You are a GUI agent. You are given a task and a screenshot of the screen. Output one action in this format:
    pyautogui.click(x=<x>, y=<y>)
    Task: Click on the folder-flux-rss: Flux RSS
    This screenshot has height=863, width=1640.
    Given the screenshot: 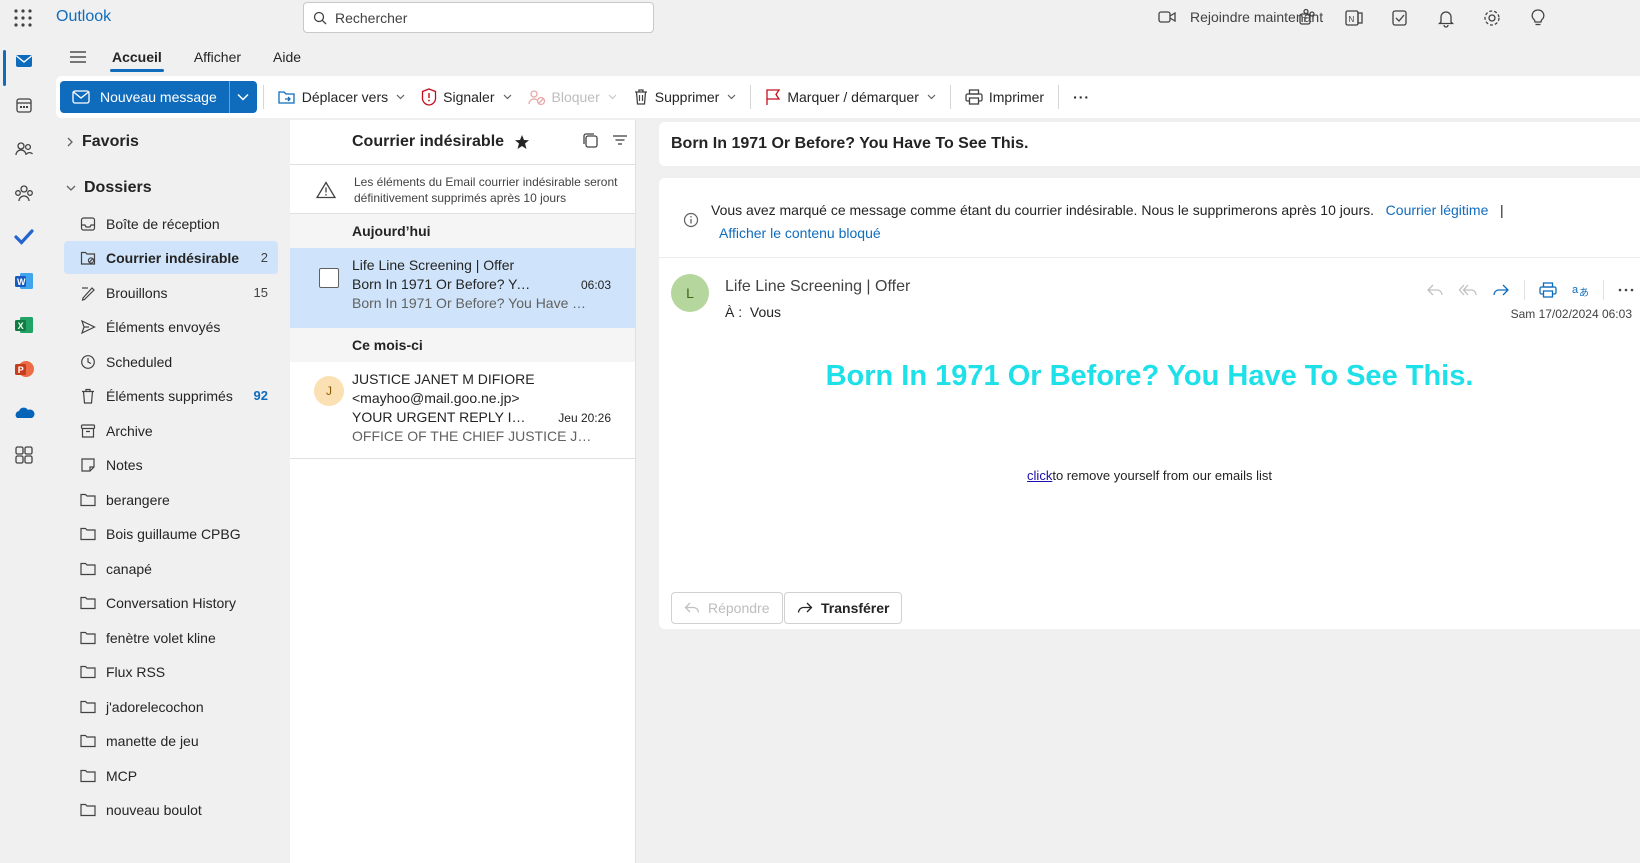 What is the action you would take?
    pyautogui.click(x=171, y=671)
    